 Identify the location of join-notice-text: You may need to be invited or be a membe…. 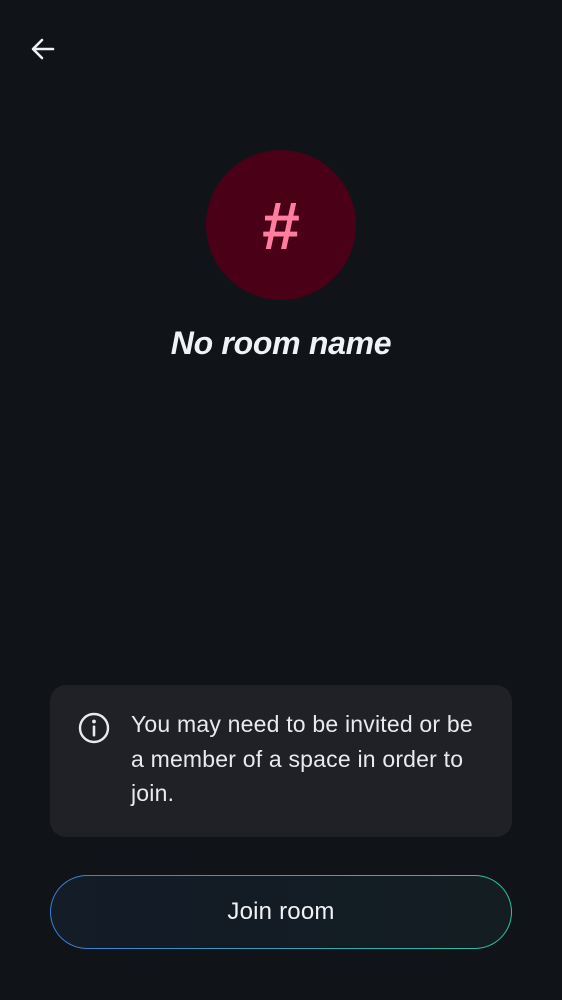
(302, 758).